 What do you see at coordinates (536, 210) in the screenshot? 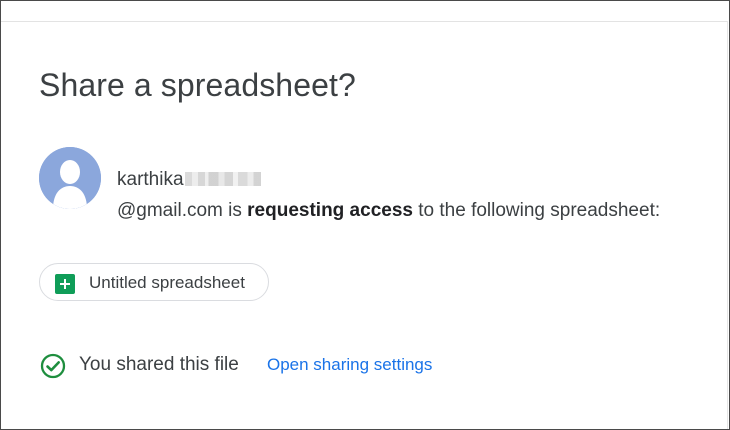
I see `request-text-after-bold: to the following spreadsheet:` at bounding box center [536, 210].